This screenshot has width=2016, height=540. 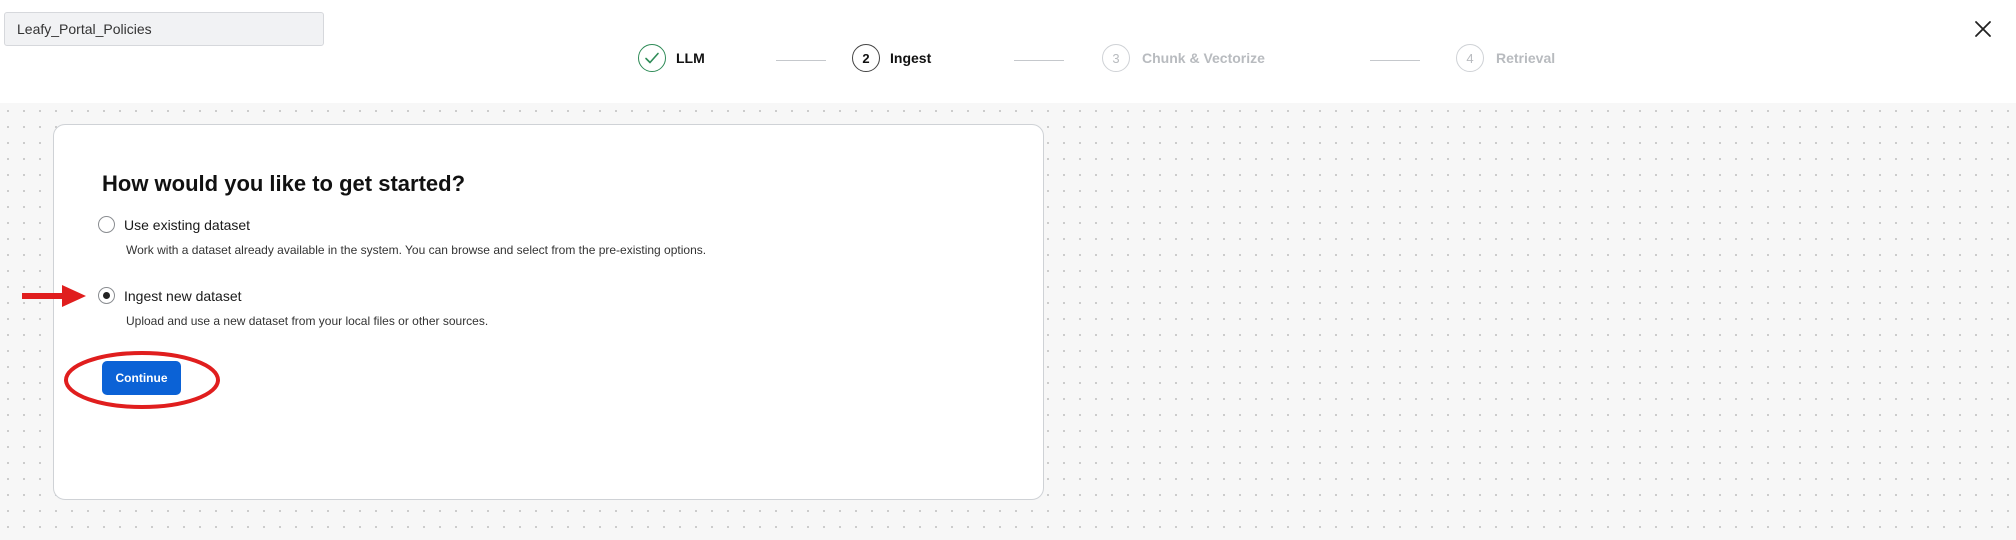 I want to click on step-label-retrieval: Retrieval, so click(x=1526, y=58).